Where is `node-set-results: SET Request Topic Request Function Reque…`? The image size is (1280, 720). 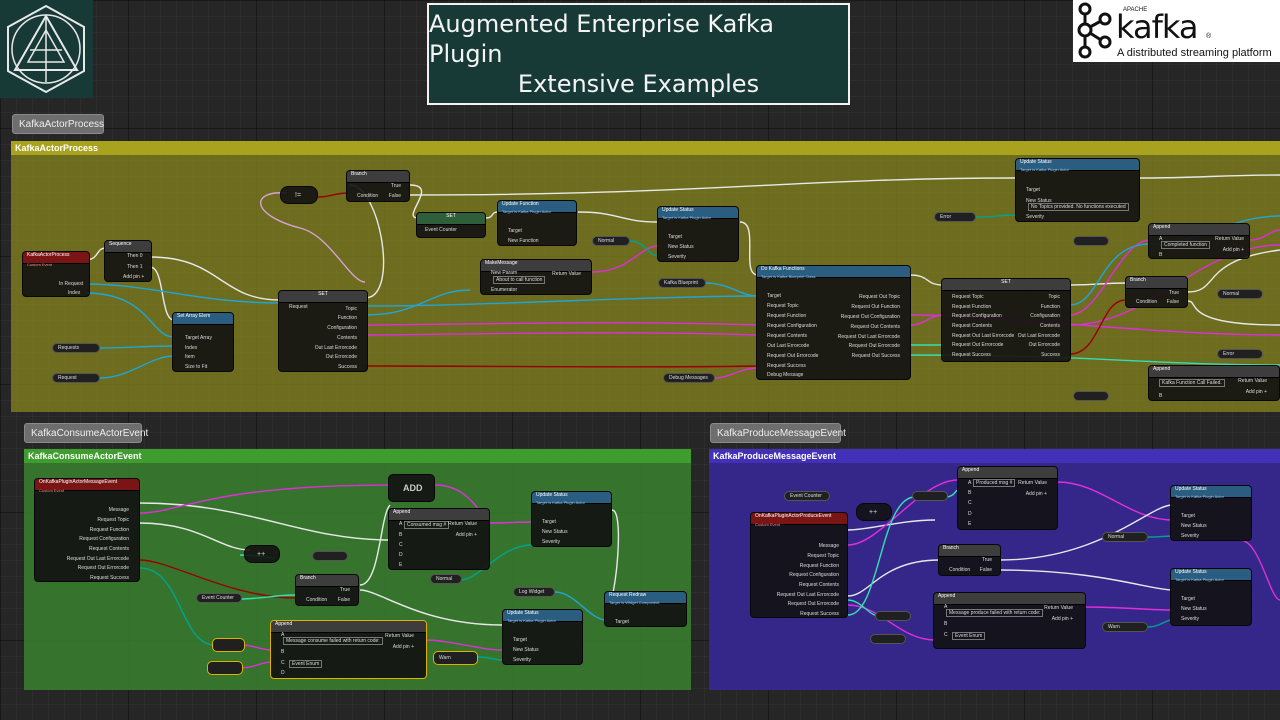
node-set-results: SET Request Topic Request Function Reque… is located at coordinates (1006, 320).